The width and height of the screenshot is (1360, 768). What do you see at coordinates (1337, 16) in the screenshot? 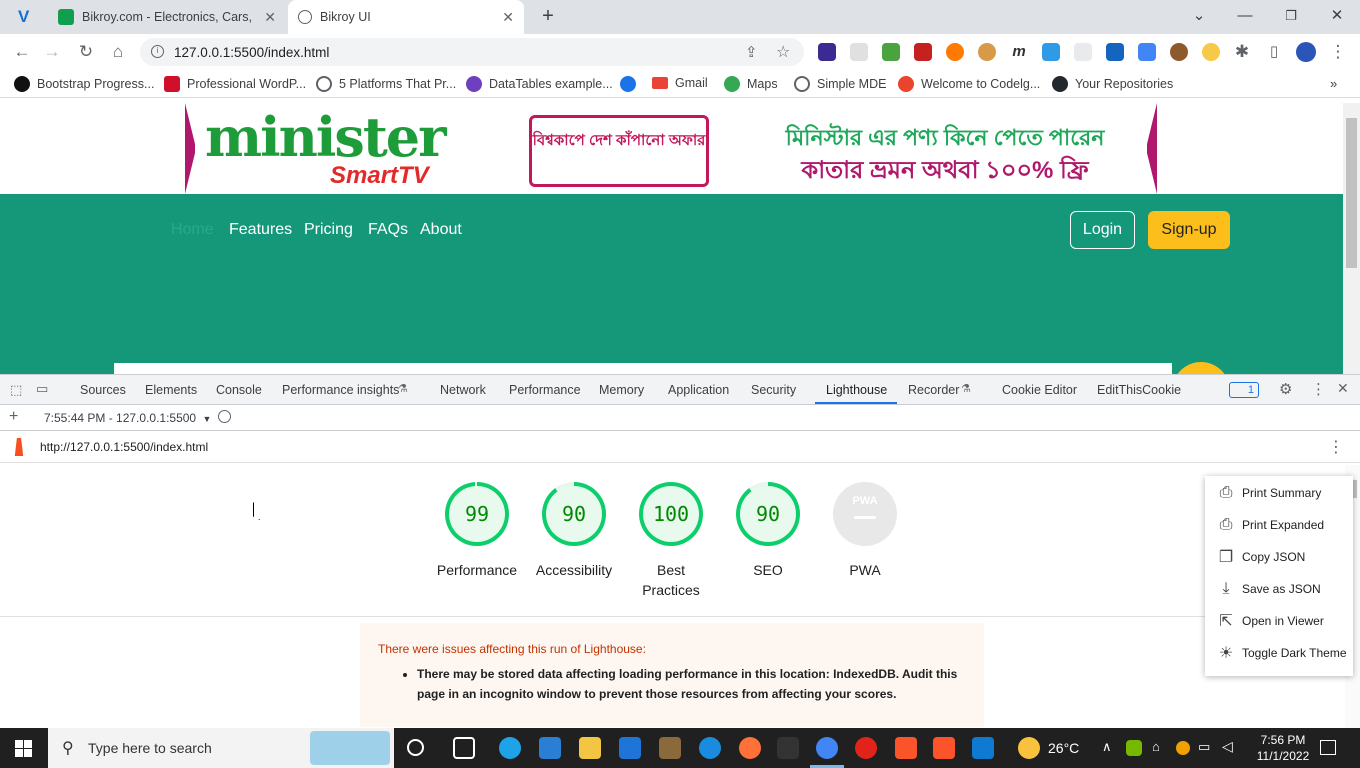
I see `close-window-button: ✕` at bounding box center [1337, 16].